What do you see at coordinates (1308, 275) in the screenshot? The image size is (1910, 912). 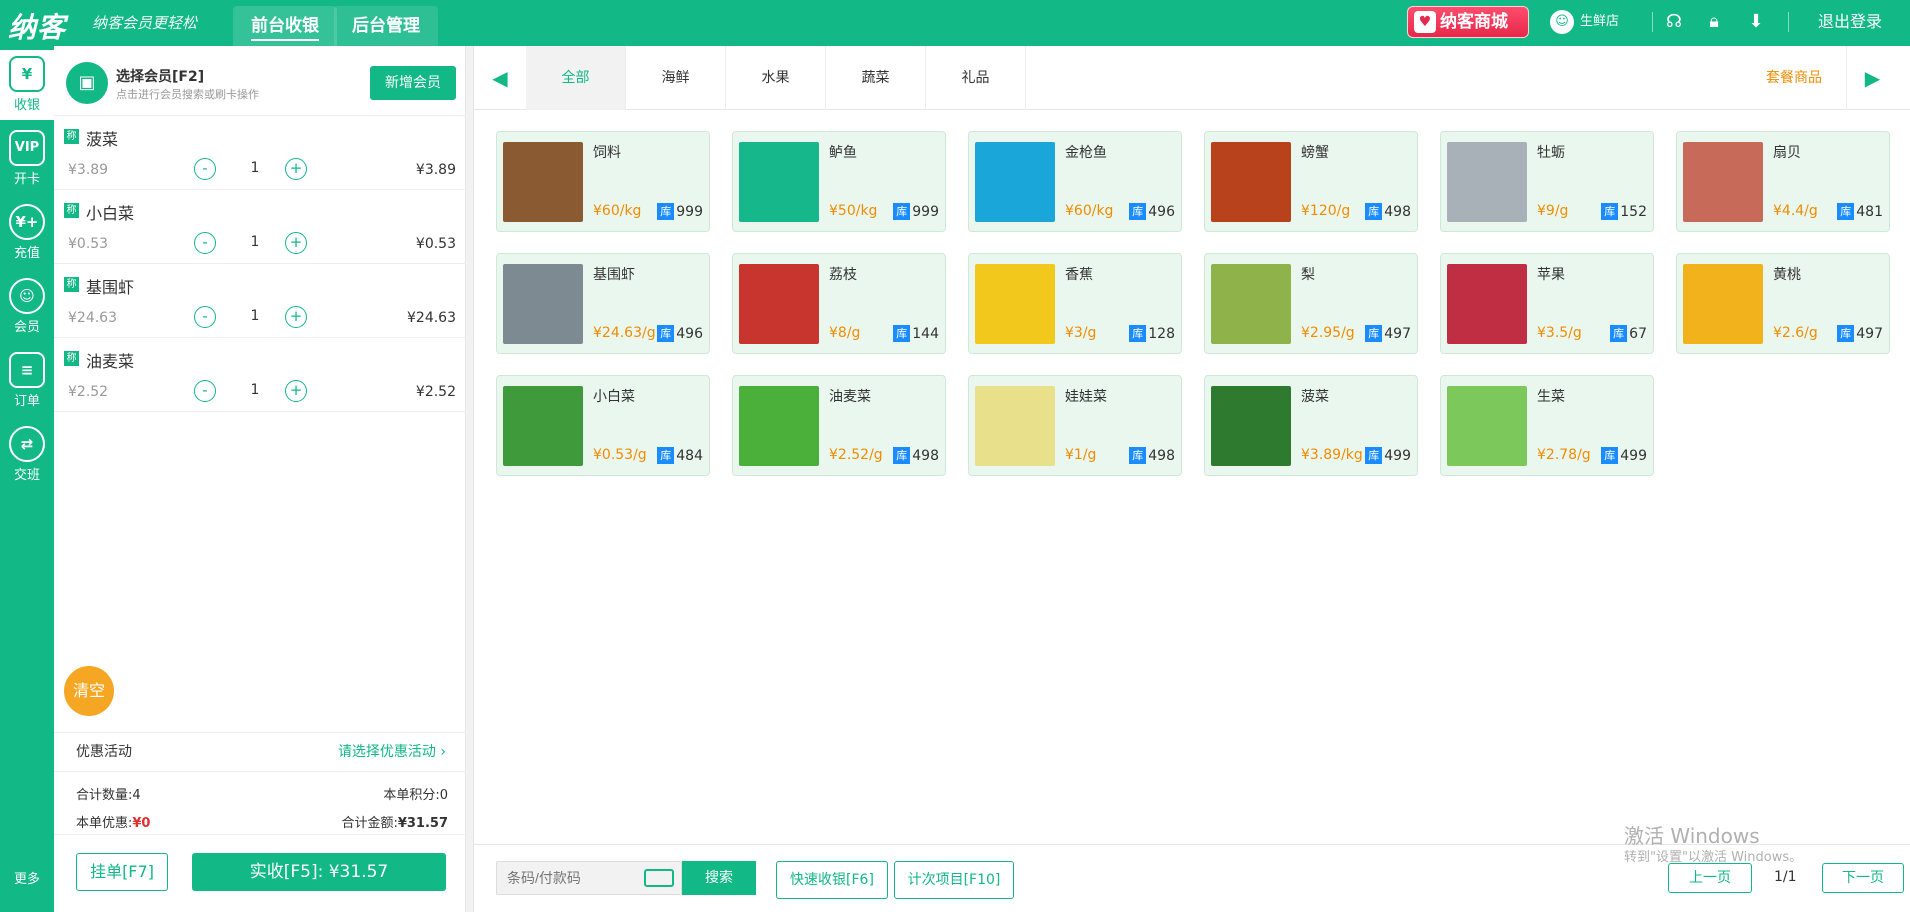 I see `product-name: 梨` at bounding box center [1308, 275].